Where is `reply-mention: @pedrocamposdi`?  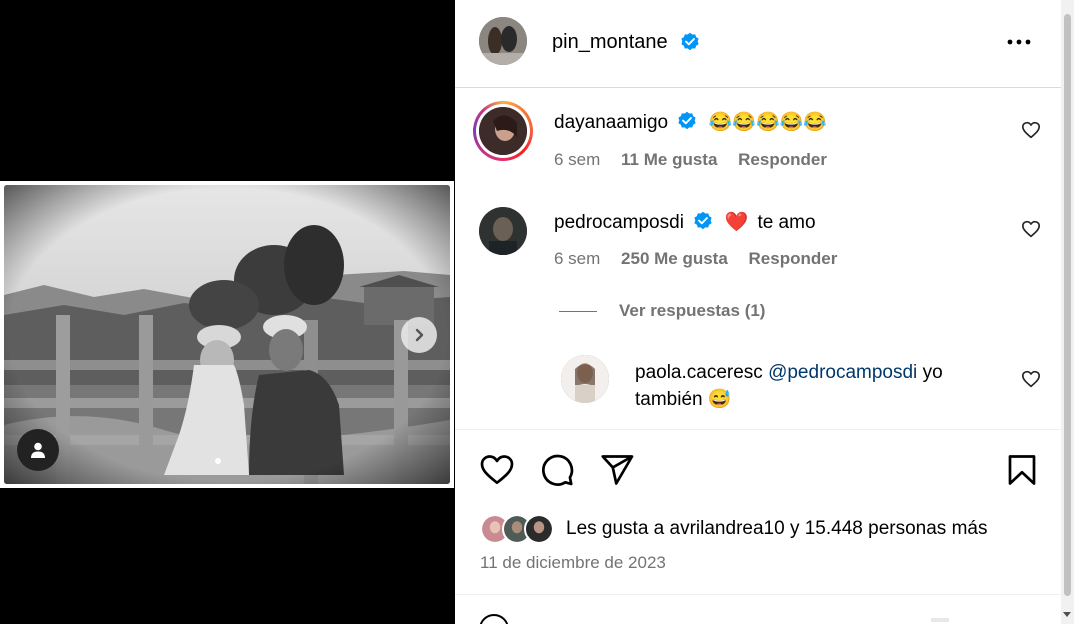 reply-mention: @pedrocamposdi is located at coordinates (842, 372).